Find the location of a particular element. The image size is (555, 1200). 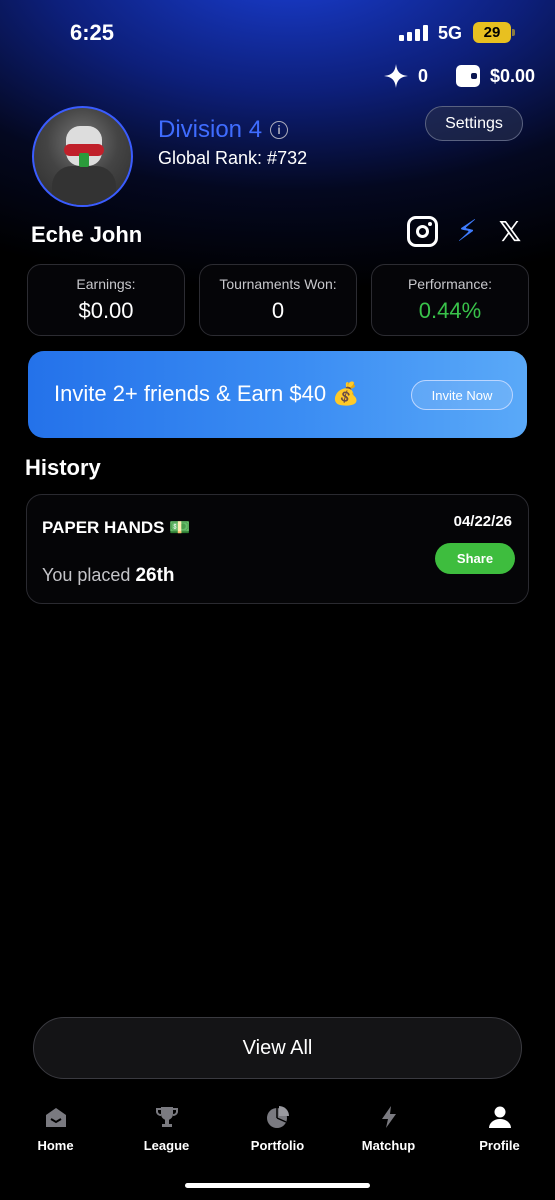

division-label: Division 4 i is located at coordinates (223, 130).